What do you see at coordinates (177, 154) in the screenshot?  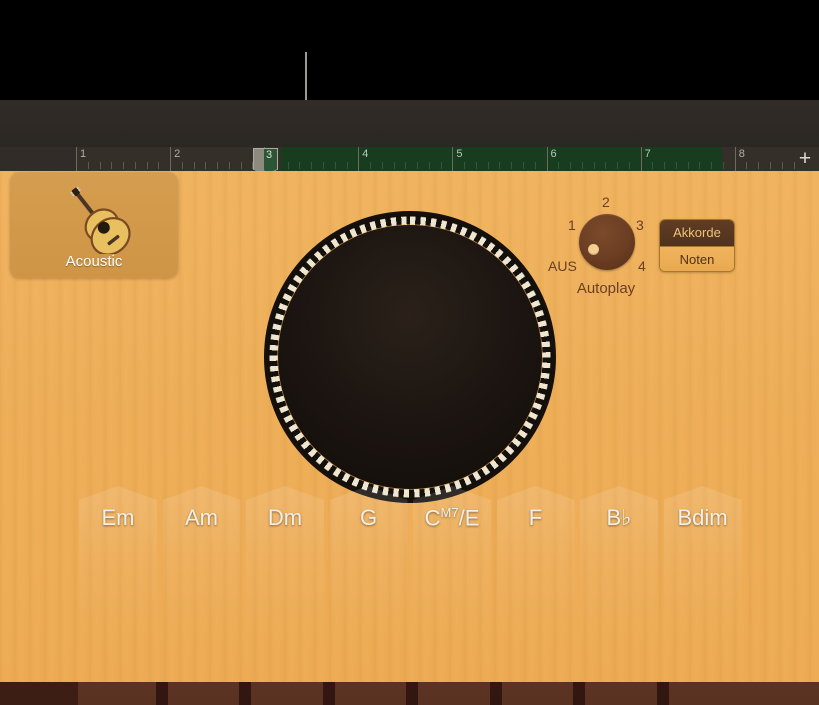 I see `bar-number: 2` at bounding box center [177, 154].